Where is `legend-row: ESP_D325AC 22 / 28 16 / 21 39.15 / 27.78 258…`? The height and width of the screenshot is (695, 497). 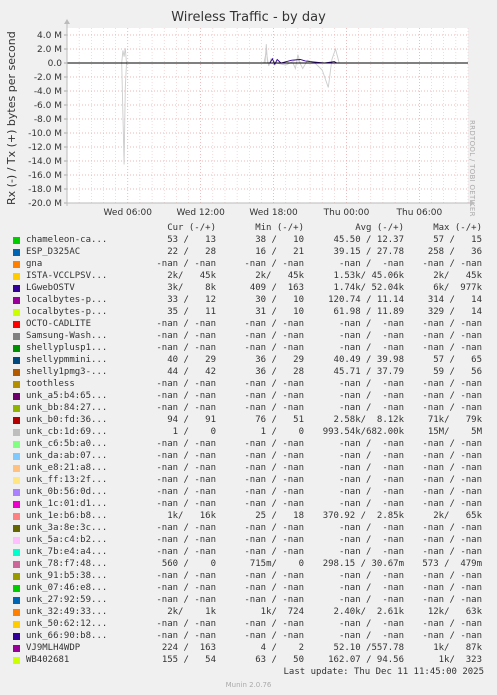
legend-row: ESP_D325AC 22 / 28 16 / 21 39.15 / 27.78 258… is located at coordinates (252, 252).